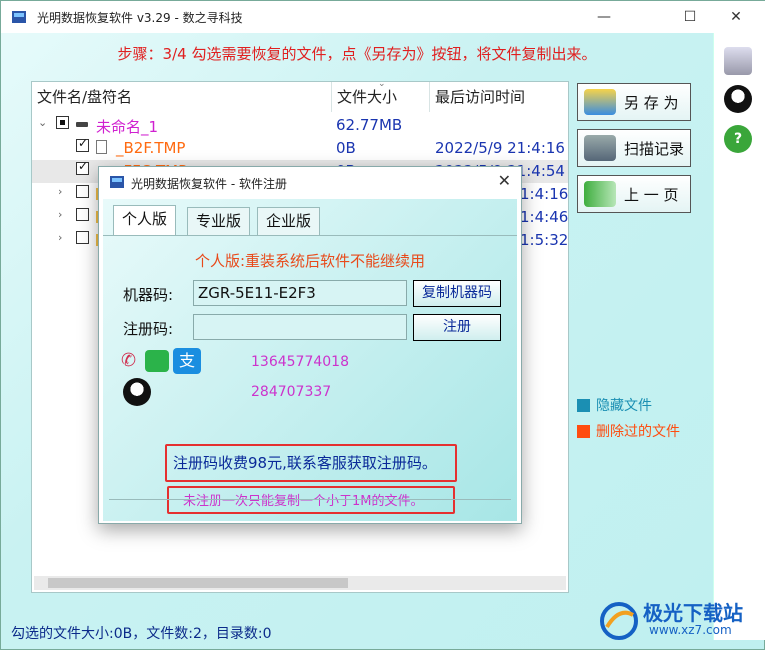 The height and width of the screenshot is (650, 765). What do you see at coordinates (357, 54) in the screenshot?
I see `step-hint: 步骤：3/4 勾选需要恢复的文件，点《另存为》按钮，将文件复制出来。` at bounding box center [357, 54].